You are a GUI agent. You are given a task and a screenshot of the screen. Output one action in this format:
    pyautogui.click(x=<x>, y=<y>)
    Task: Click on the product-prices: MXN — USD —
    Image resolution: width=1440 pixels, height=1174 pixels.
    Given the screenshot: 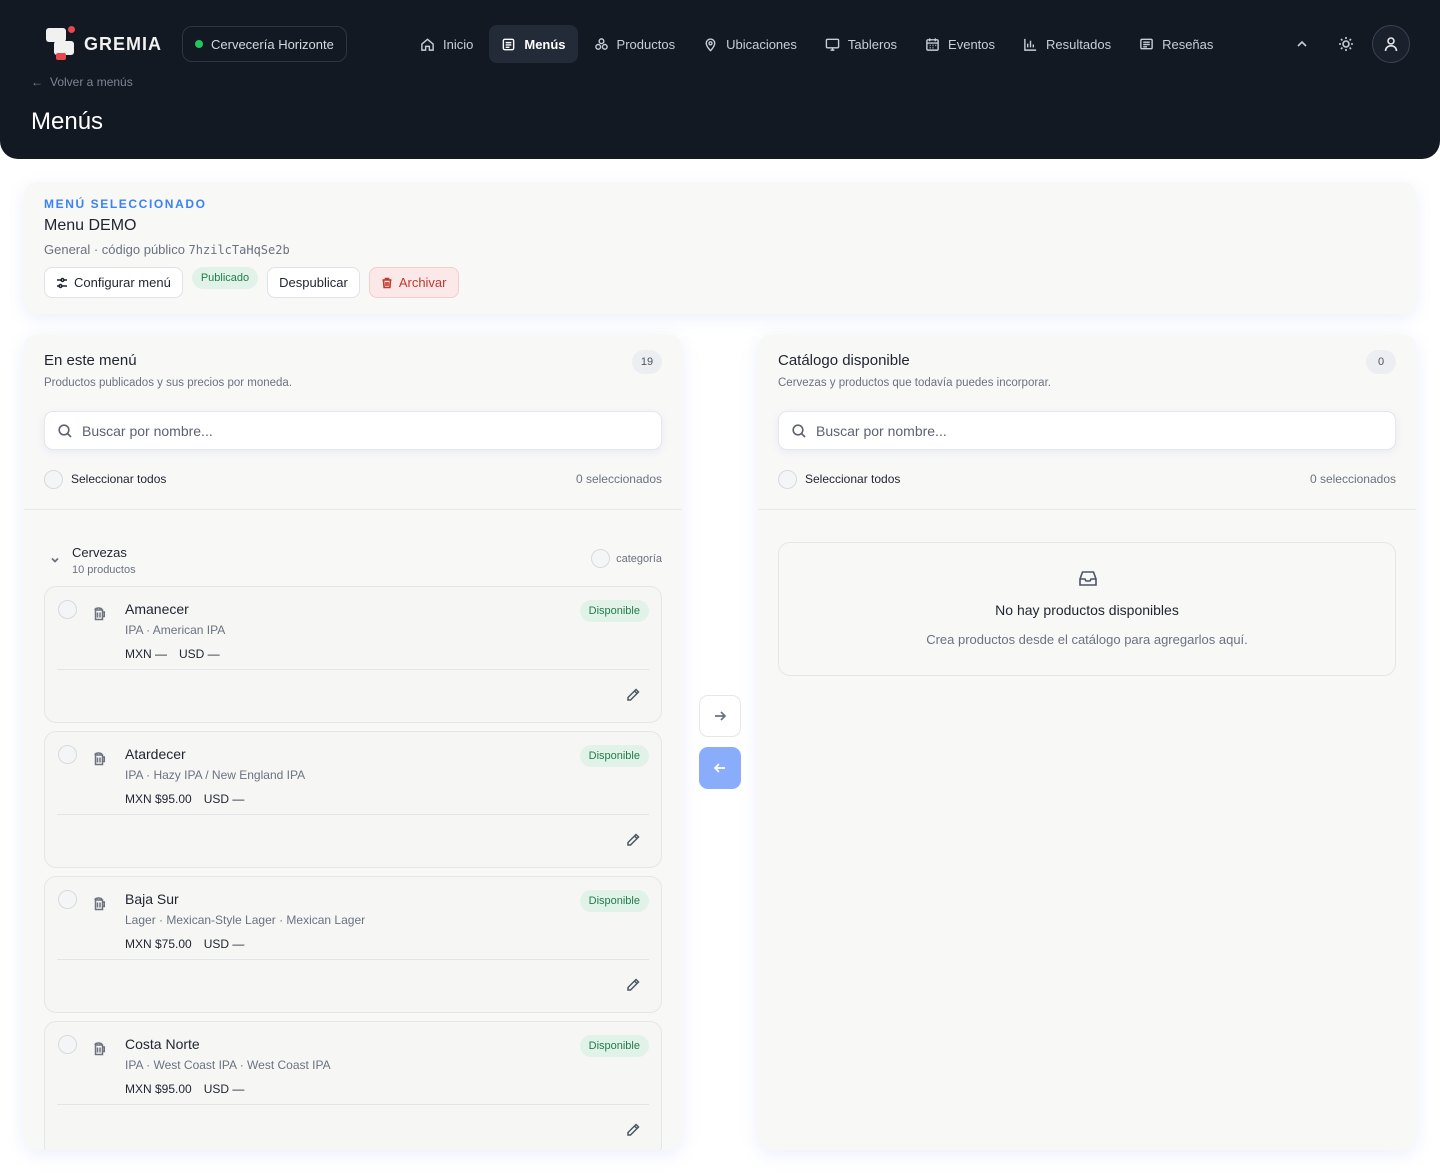 What is the action you would take?
    pyautogui.click(x=172, y=654)
    